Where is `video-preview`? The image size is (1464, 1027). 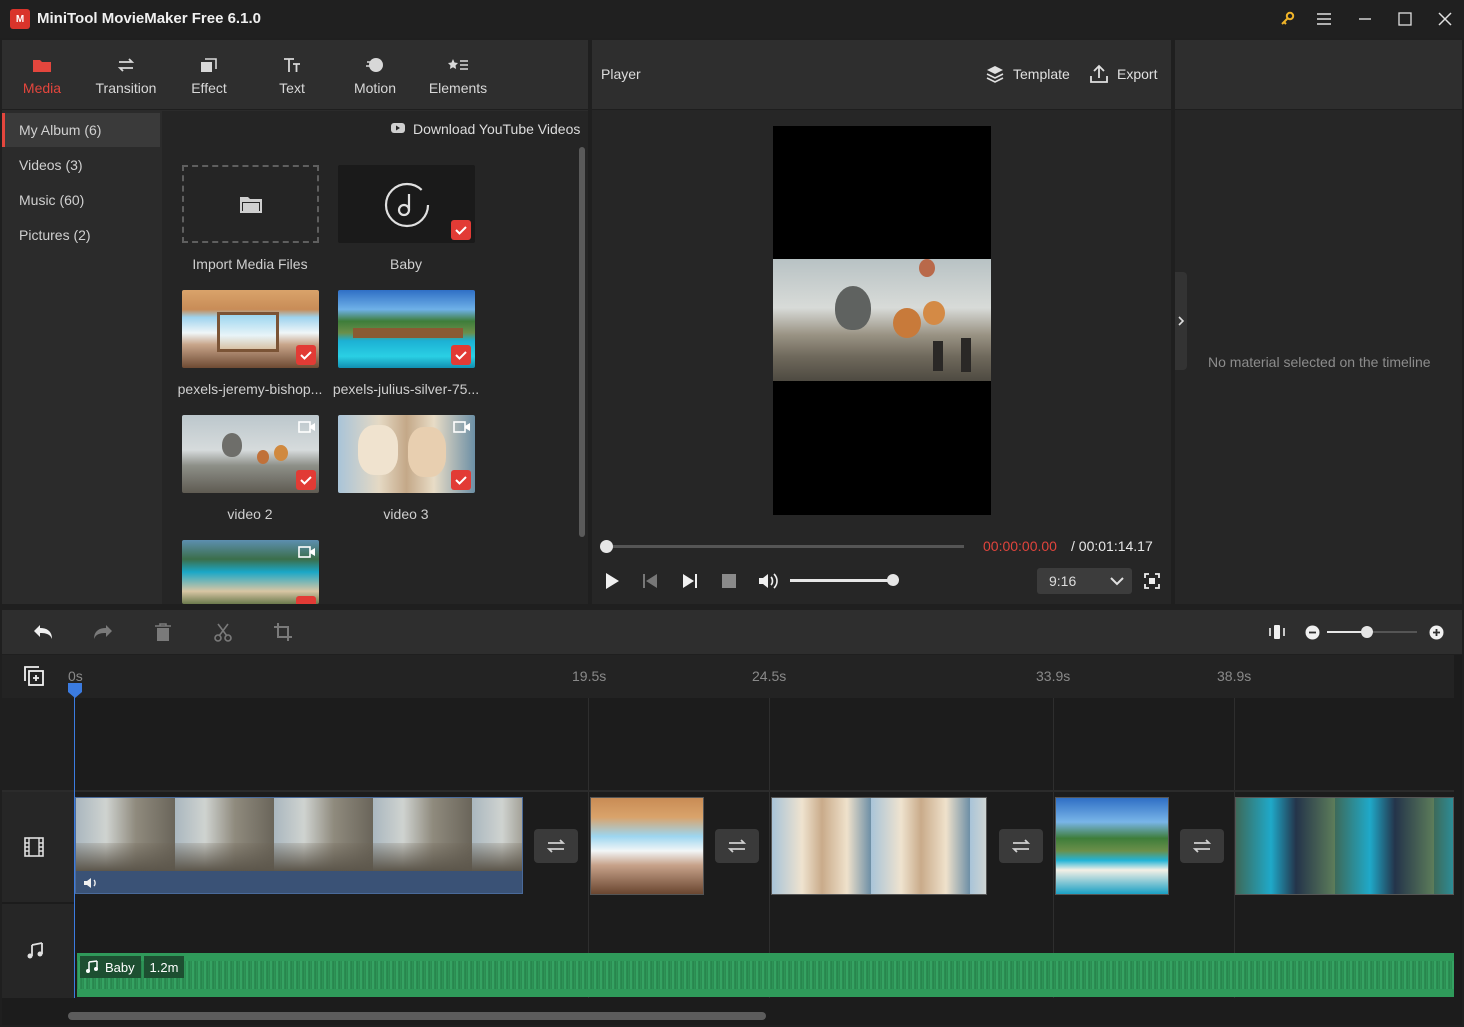 video-preview is located at coordinates (882, 320).